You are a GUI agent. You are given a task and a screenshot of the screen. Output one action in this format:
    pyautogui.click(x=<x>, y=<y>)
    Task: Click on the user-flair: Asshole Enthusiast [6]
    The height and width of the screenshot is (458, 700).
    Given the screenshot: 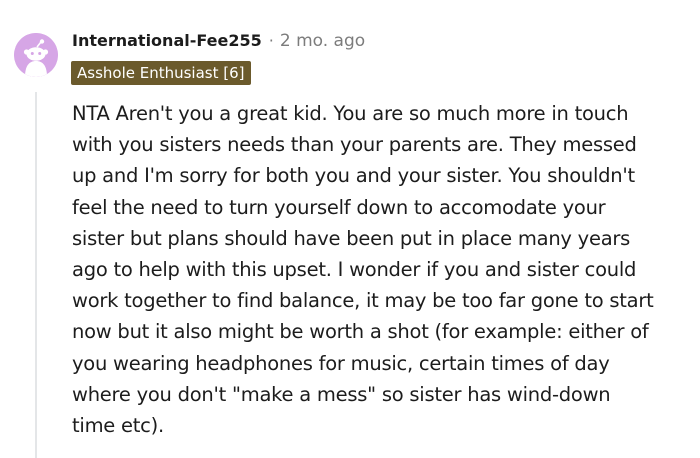 What is the action you would take?
    pyautogui.click(x=161, y=73)
    